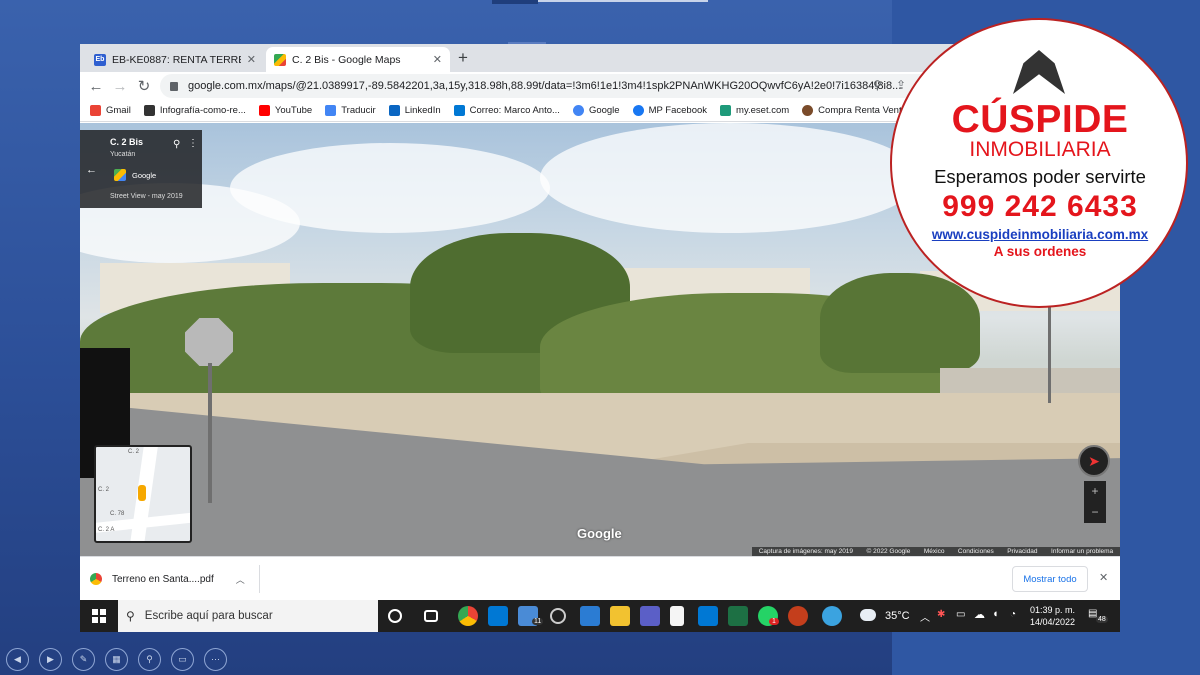  I want to click on zoom-out-button: −, so click(1095, 512).